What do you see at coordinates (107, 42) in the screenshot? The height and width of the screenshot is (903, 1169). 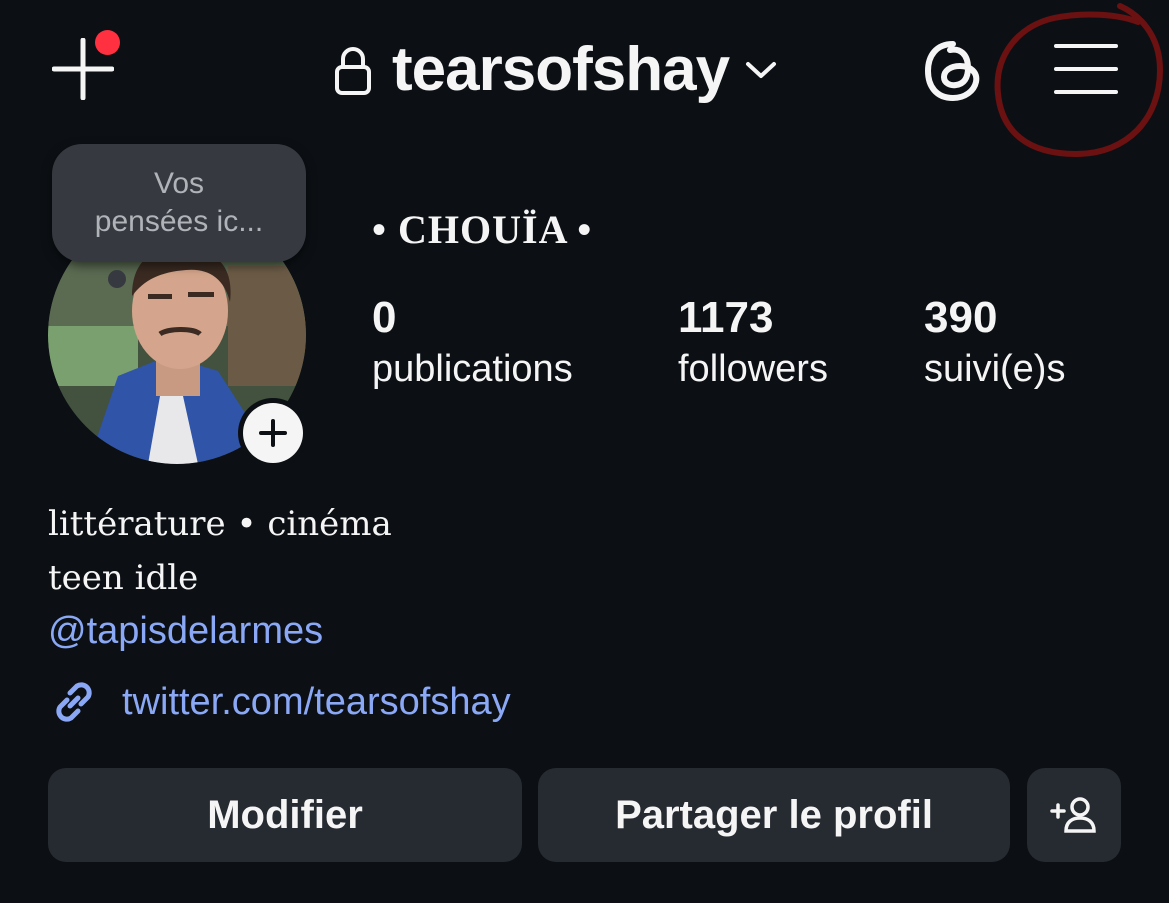 I see `notification-dot` at bounding box center [107, 42].